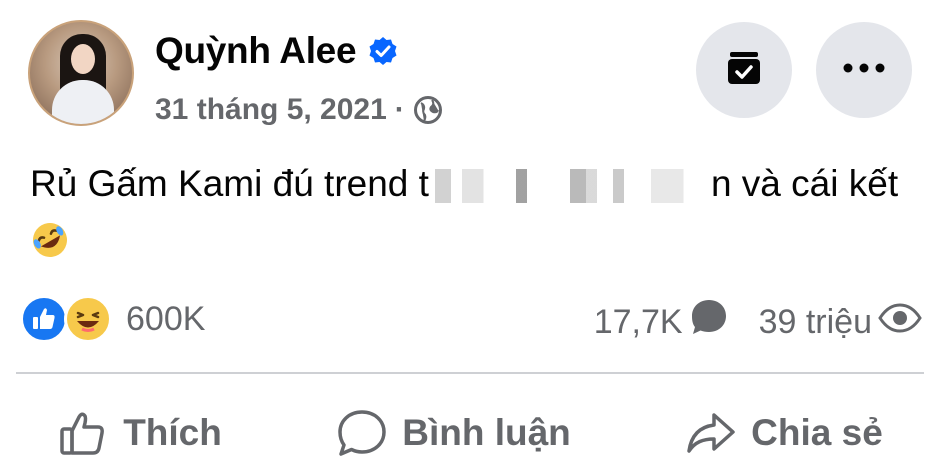 The width and height of the screenshot is (940, 474). What do you see at coordinates (383, 51) in the screenshot?
I see `verified-badge-icon` at bounding box center [383, 51].